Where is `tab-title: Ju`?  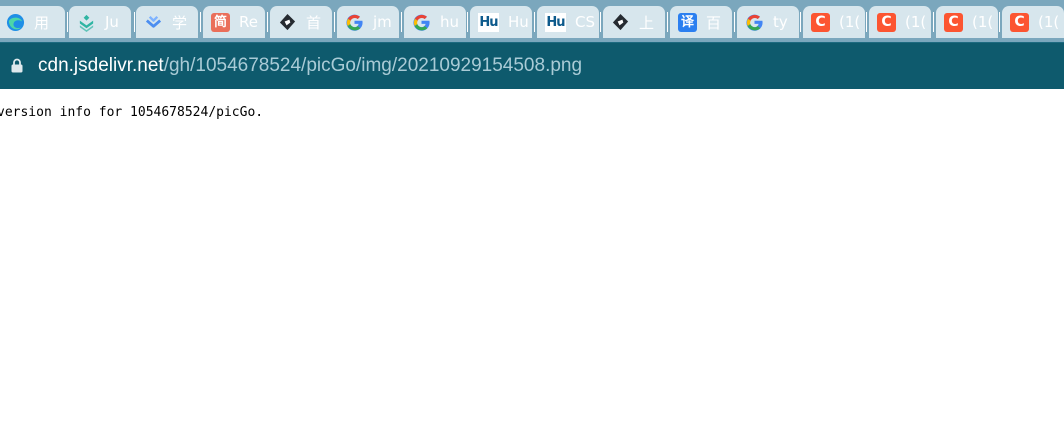 tab-title: Ju is located at coordinates (112, 22).